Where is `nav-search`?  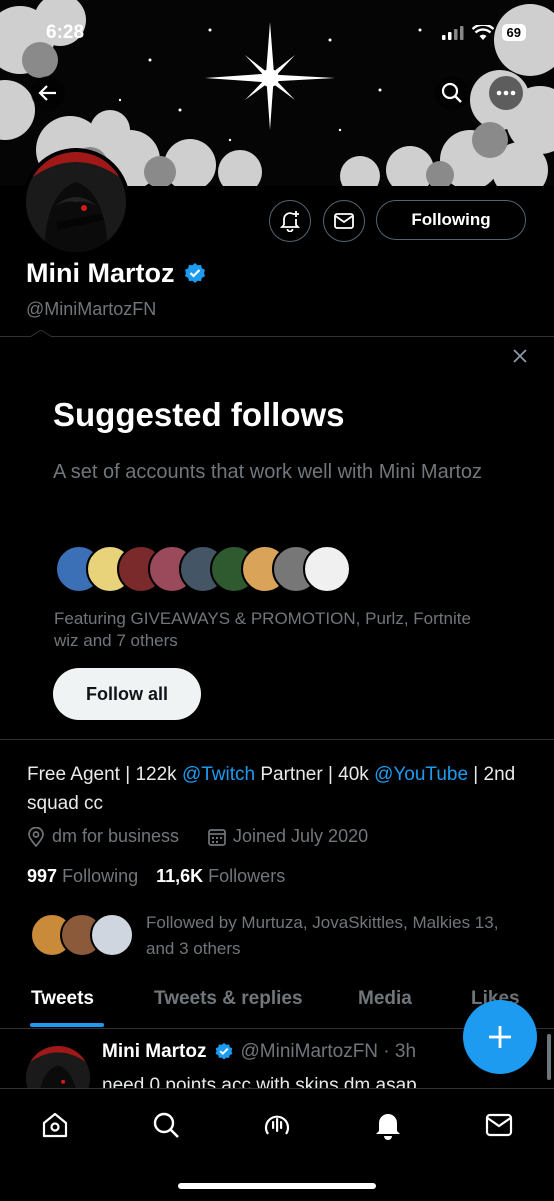
nav-search is located at coordinates (166, 1125).